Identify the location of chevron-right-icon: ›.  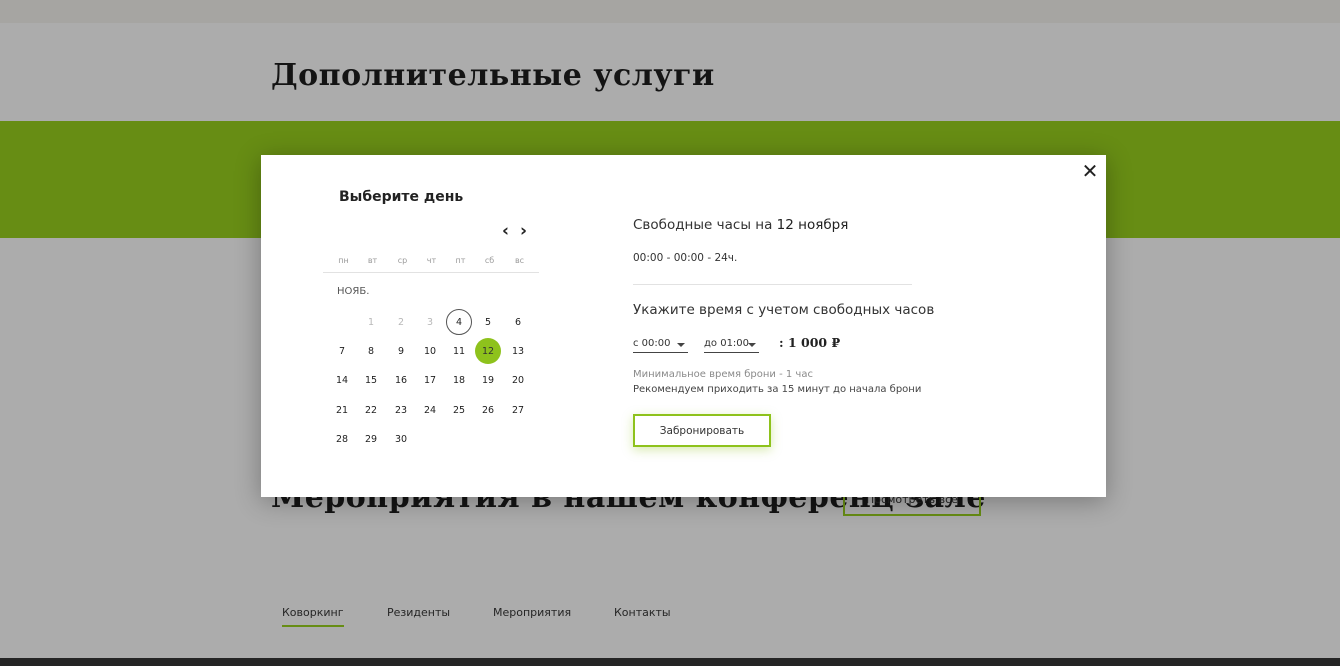
(523, 231).